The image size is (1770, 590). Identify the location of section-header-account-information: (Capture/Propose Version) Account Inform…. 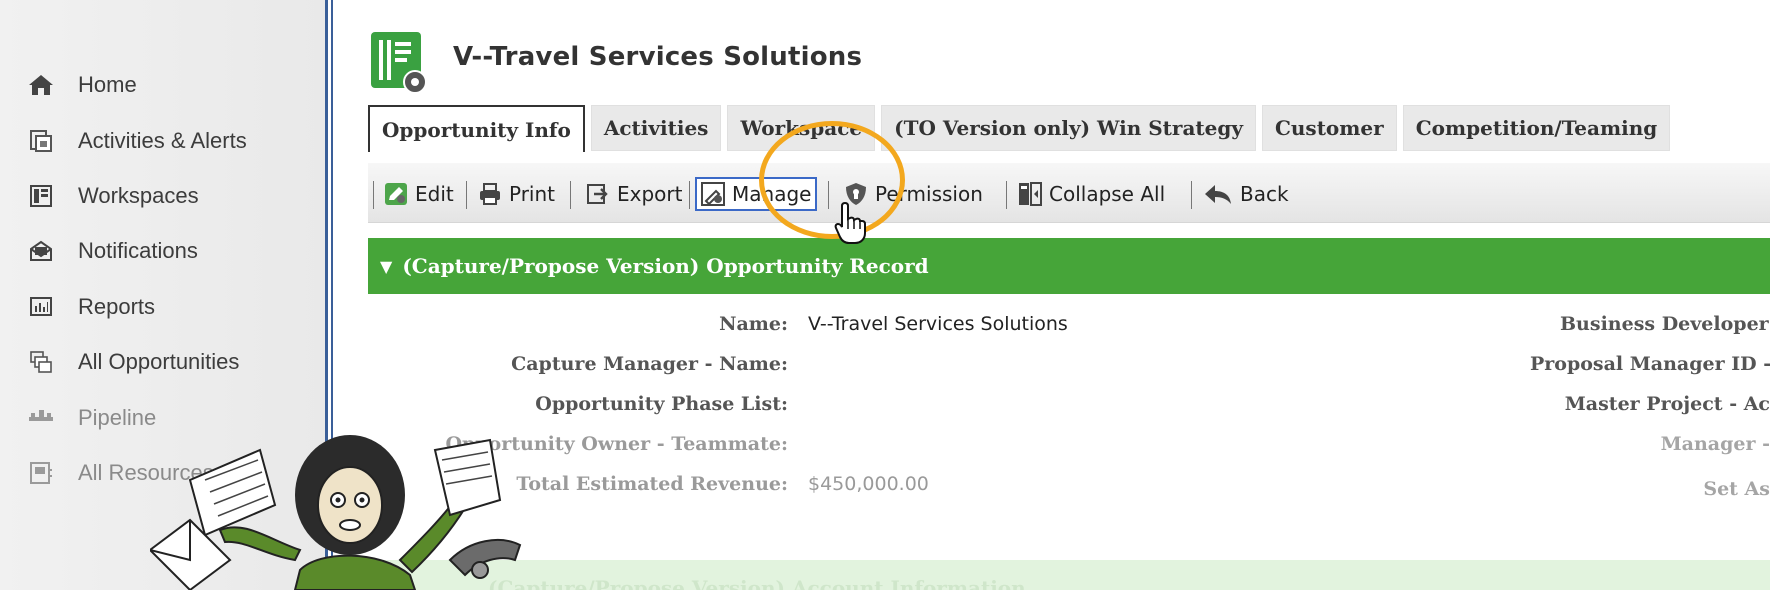
(1069, 575).